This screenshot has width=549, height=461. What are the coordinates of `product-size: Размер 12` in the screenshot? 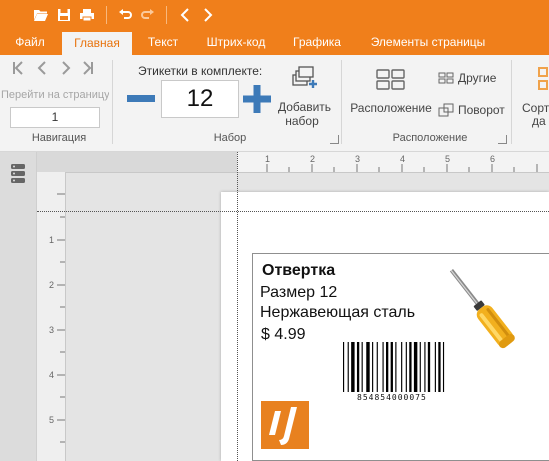 It's located at (298, 293).